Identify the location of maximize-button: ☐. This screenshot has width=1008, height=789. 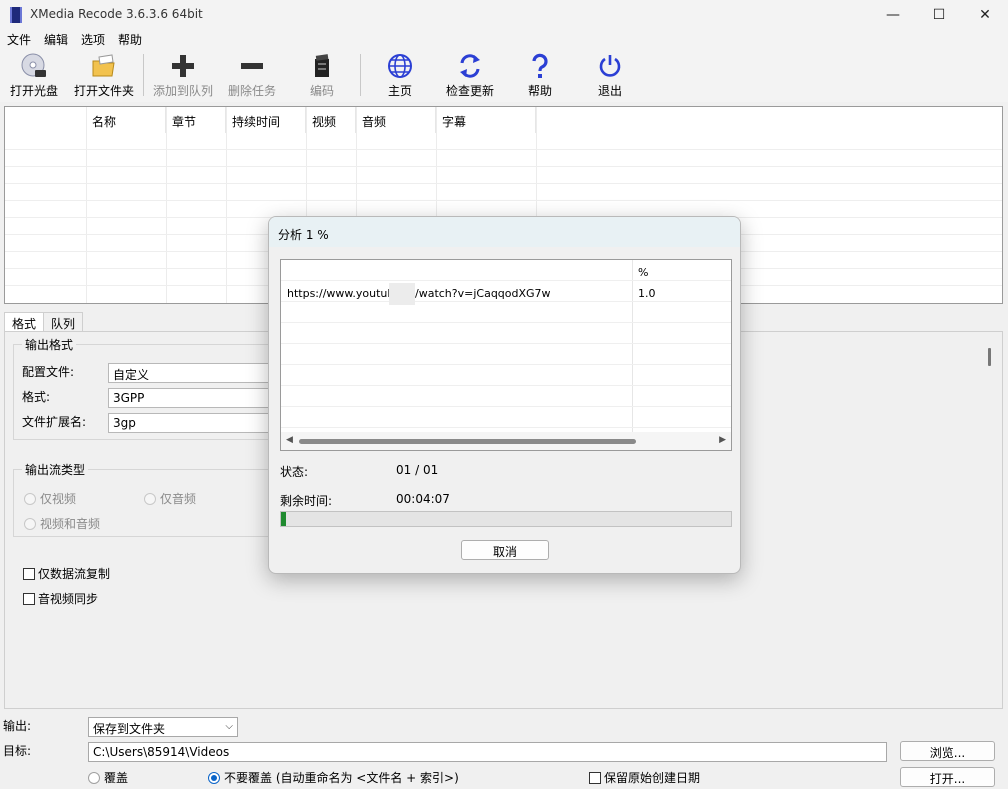
(939, 15).